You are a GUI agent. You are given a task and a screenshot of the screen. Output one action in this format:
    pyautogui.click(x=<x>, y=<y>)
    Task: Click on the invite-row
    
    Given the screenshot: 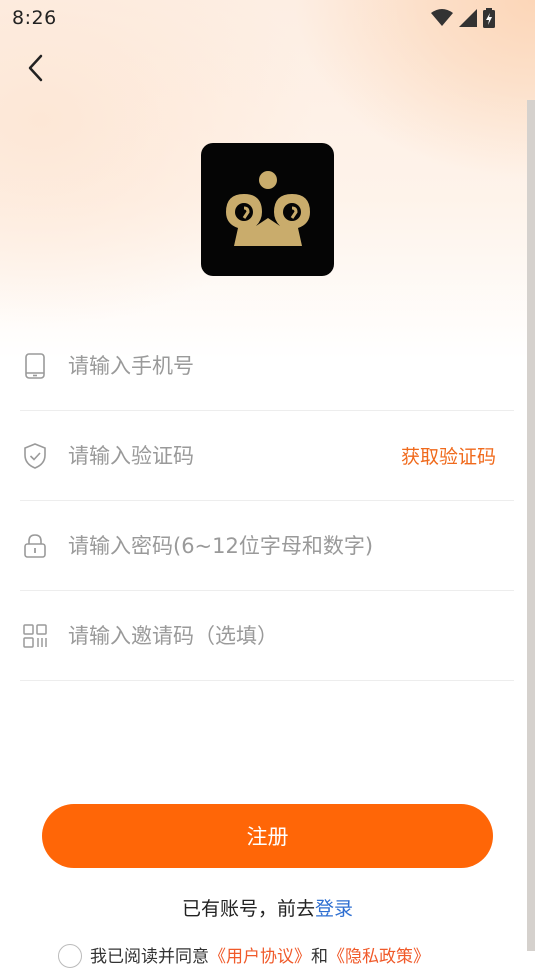 What is the action you would take?
    pyautogui.click(x=267, y=636)
    